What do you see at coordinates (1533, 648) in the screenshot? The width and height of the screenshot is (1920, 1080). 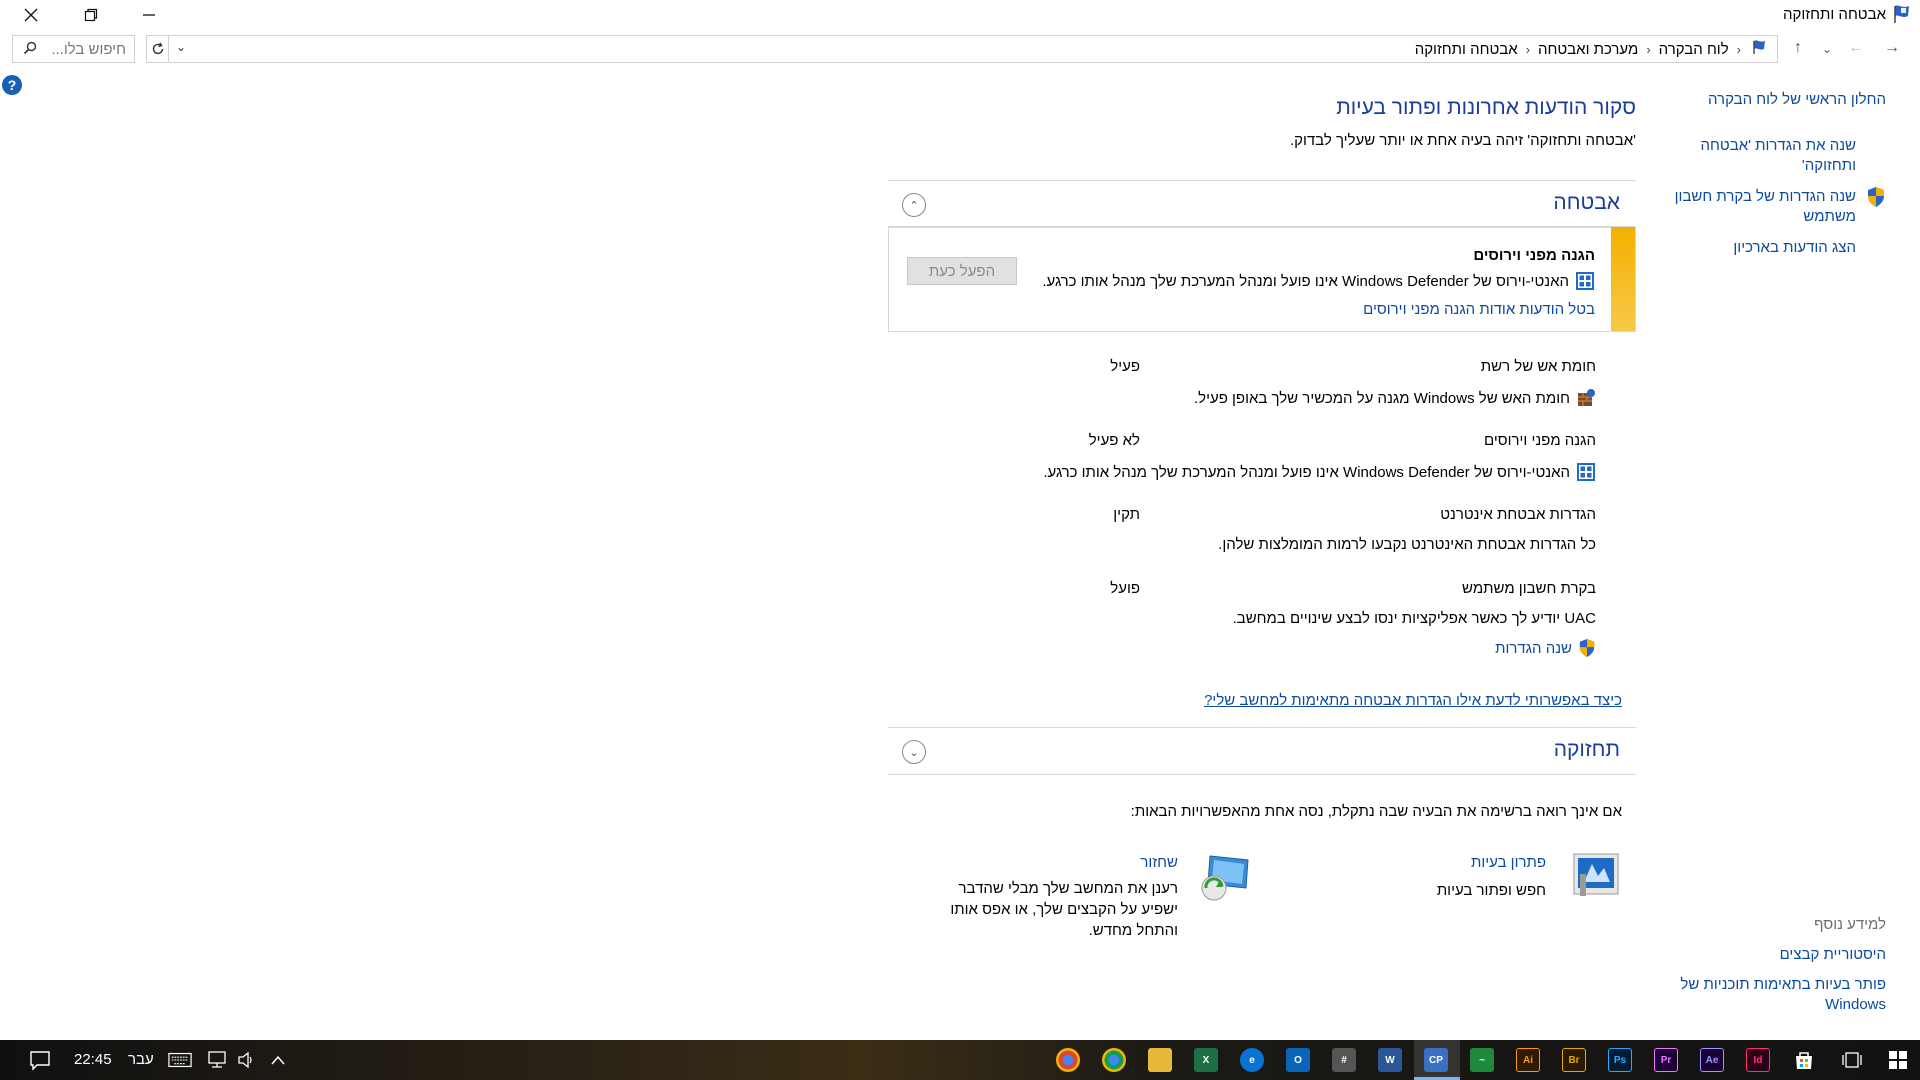 I see `change-settings-label: שנה הגדרות` at bounding box center [1533, 648].